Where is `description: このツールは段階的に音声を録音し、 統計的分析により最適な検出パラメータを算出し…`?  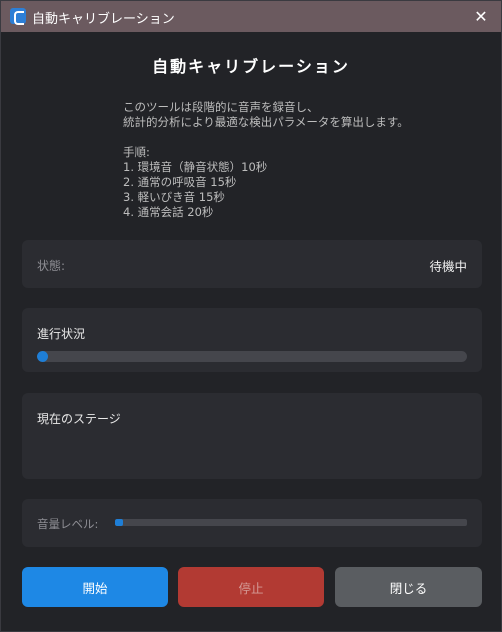
description: このツールは段階的に音声を録音し、 統計的分析により最適な検出パラメータを算出し… is located at coordinates (293, 160).